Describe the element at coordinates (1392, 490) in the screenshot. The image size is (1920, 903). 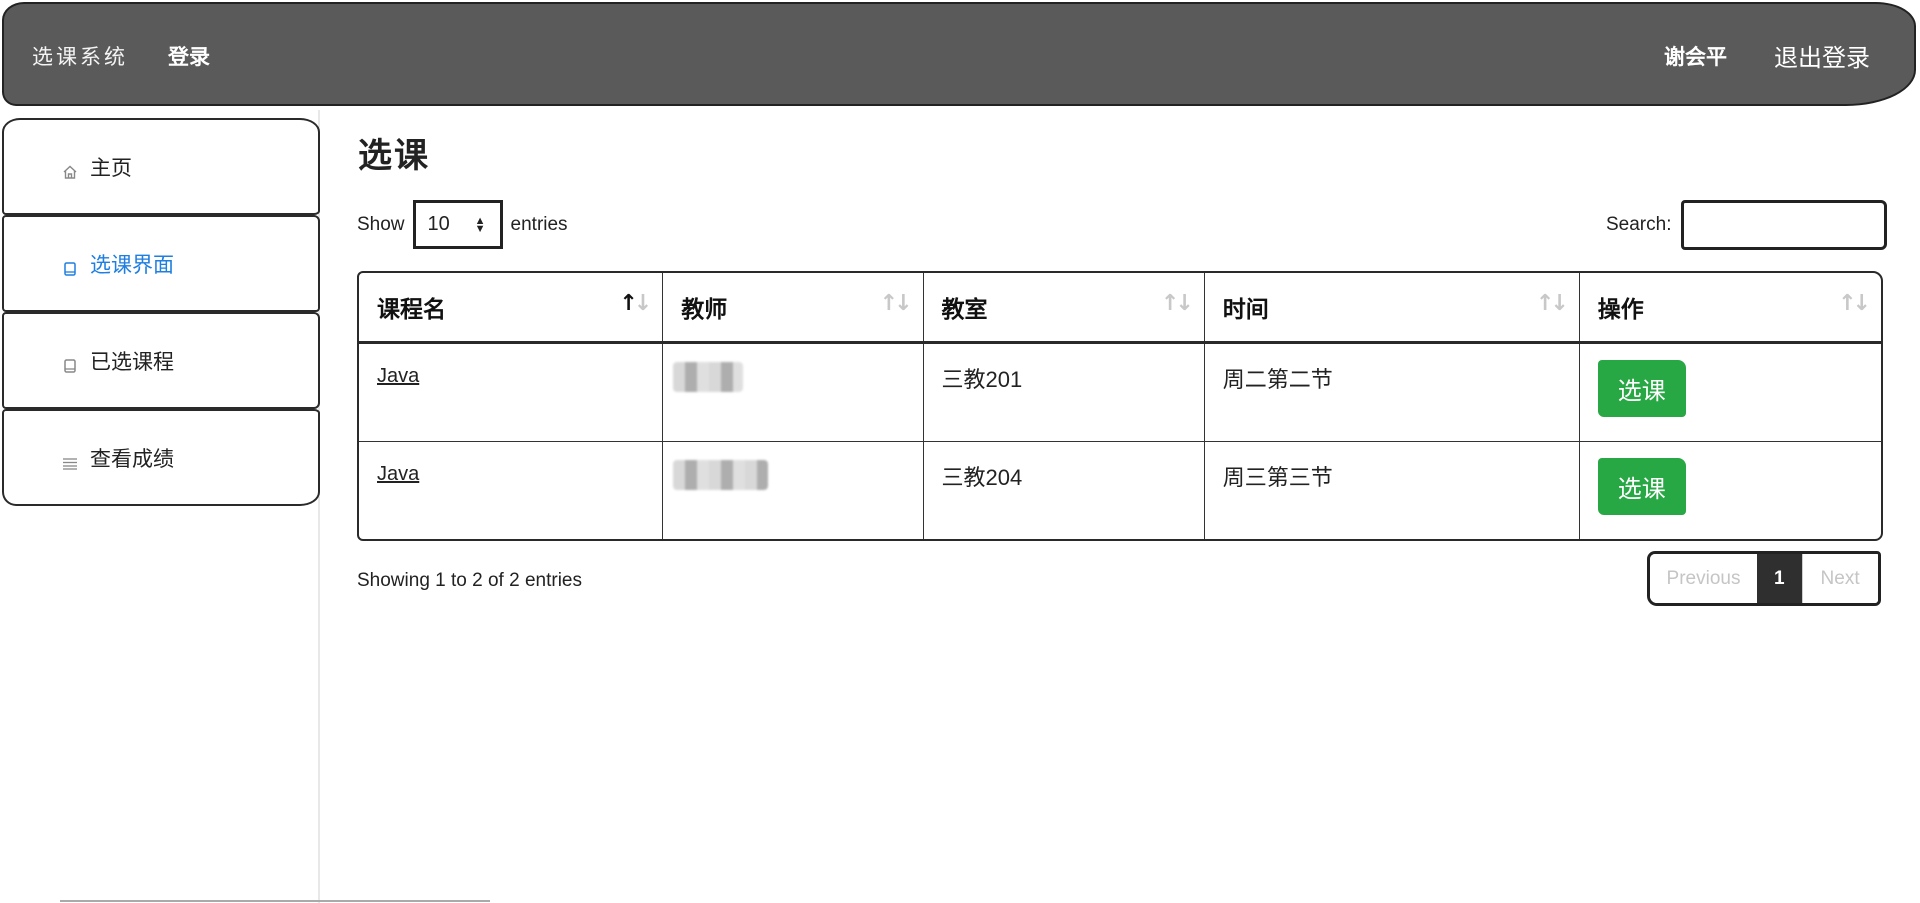
I see `time-cell: 周三第三节` at that location.